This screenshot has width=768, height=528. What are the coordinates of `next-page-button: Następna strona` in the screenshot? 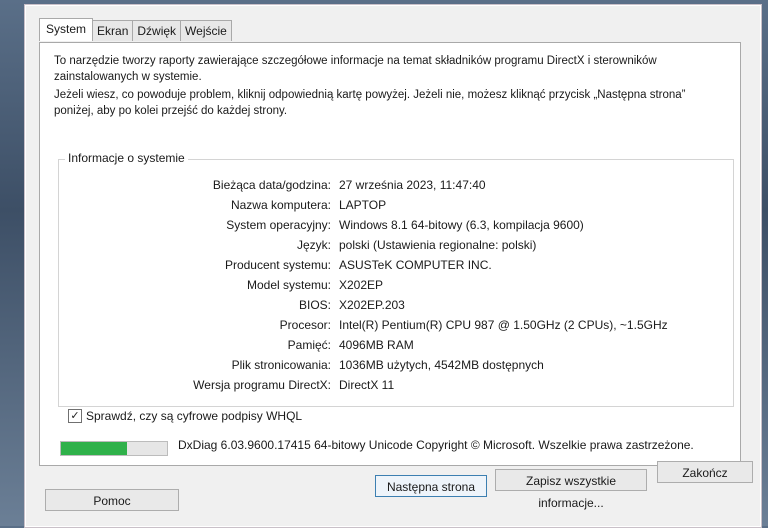 It's located at (431, 486).